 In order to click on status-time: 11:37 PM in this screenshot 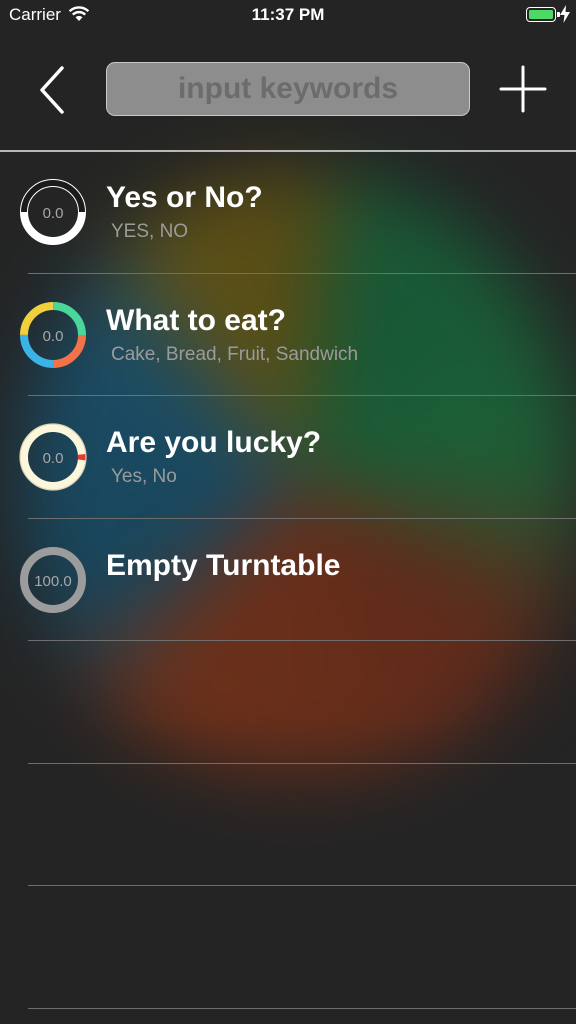, I will do `click(288, 14)`.